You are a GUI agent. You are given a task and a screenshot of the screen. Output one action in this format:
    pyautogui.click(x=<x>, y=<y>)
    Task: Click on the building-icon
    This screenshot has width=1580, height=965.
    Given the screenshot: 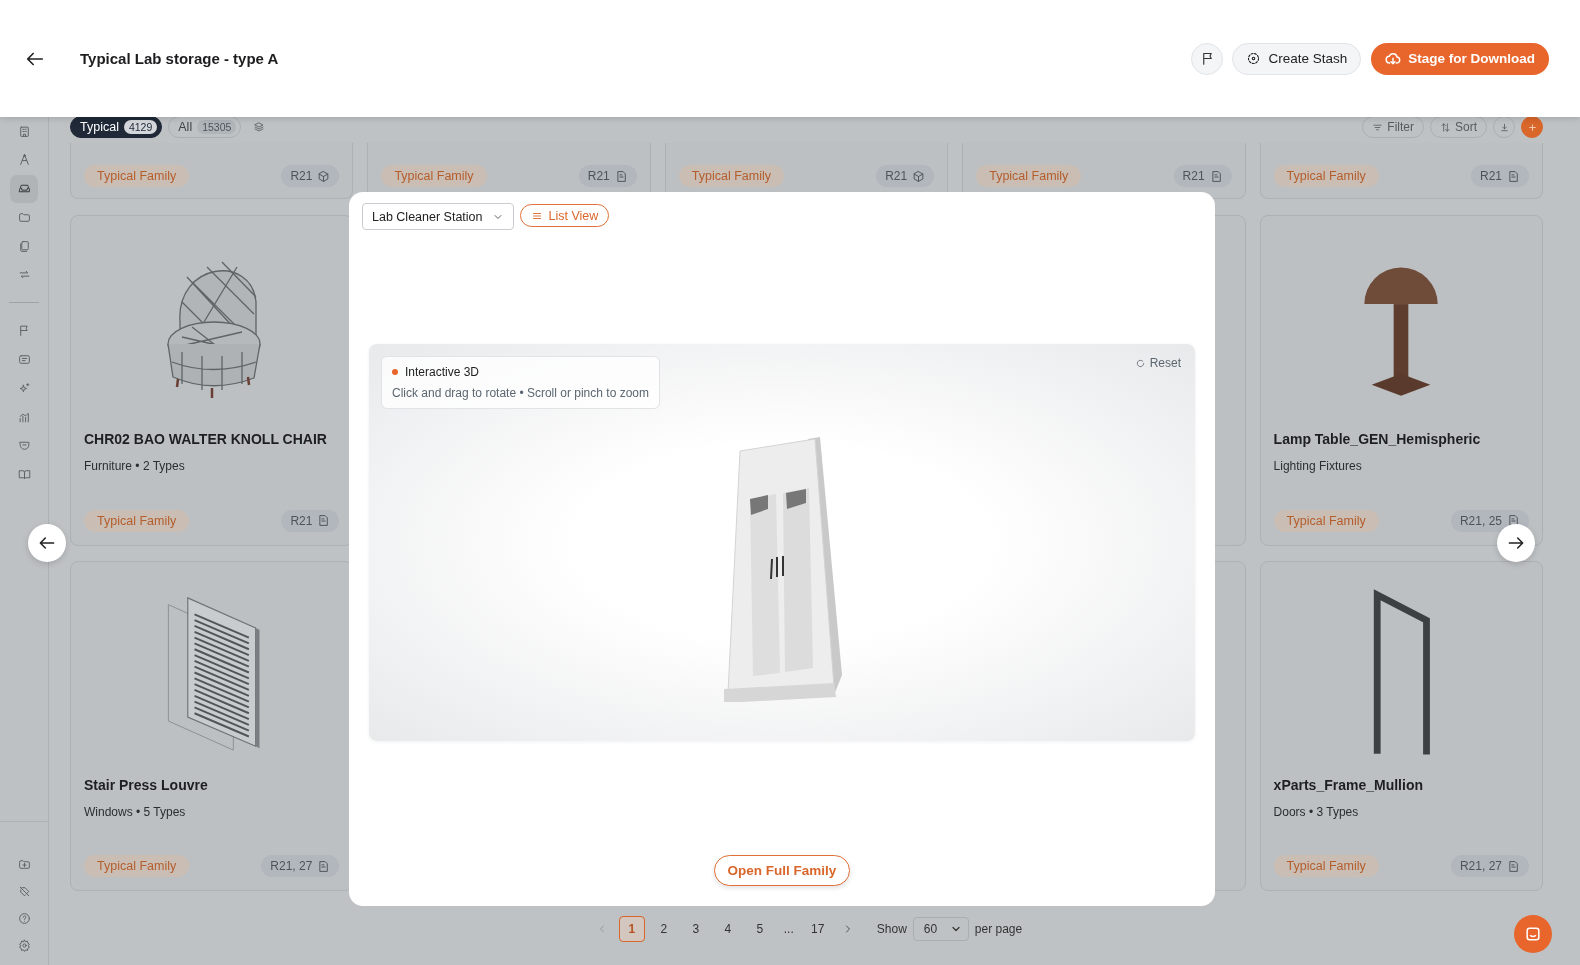 What is the action you would take?
    pyautogui.click(x=24, y=131)
    